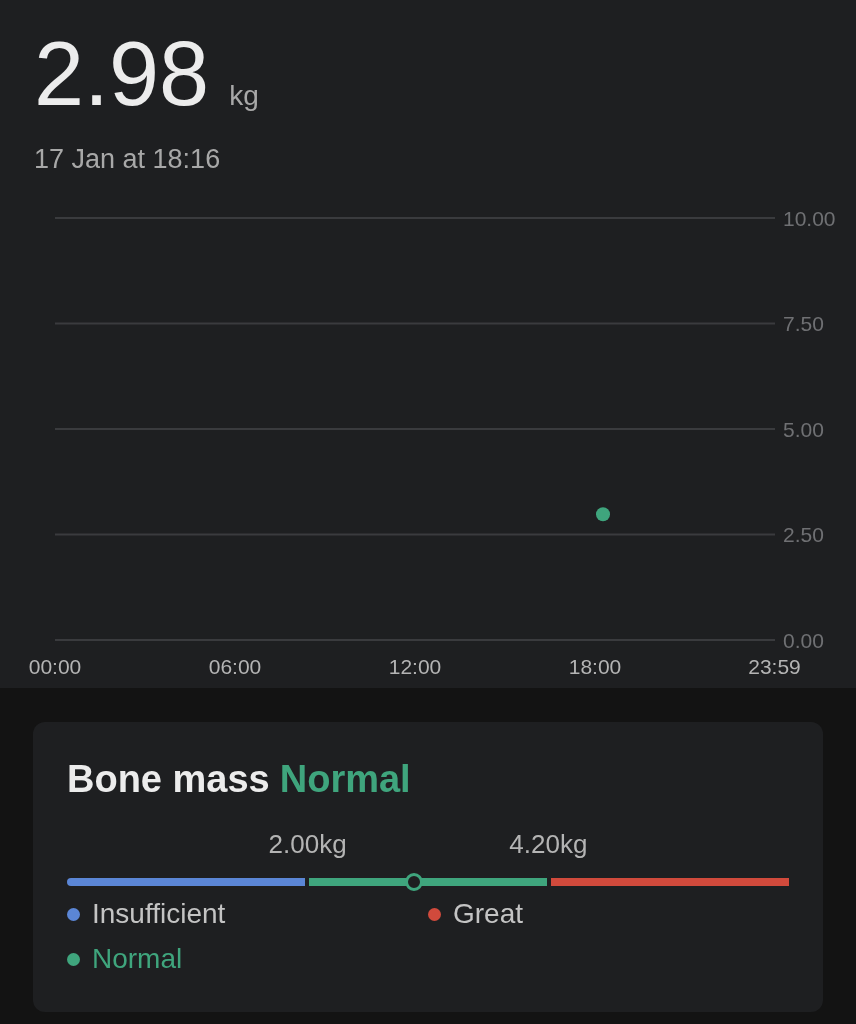 This screenshot has width=856, height=1024. What do you see at coordinates (548, 844) in the screenshot?
I see `threshold-label: 4.20kg` at bounding box center [548, 844].